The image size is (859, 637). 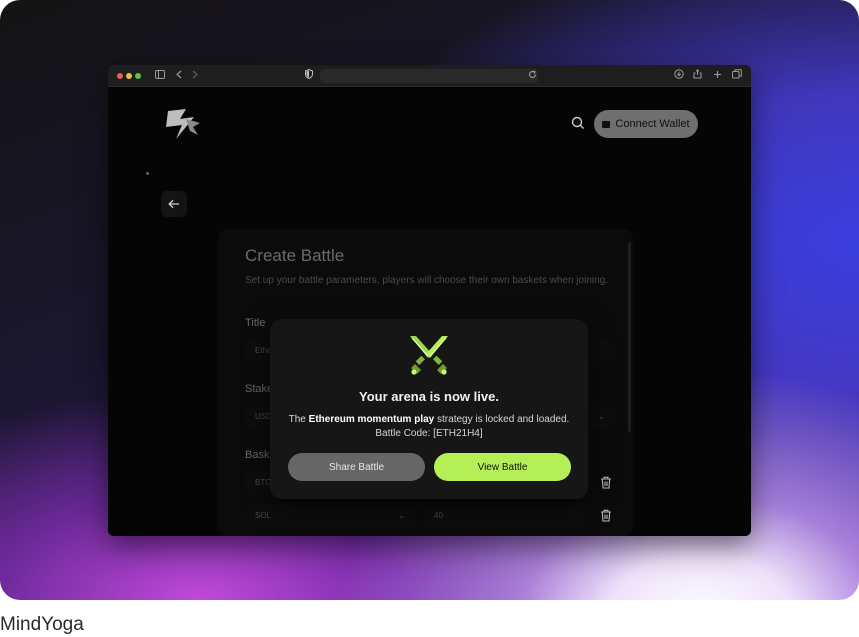 What do you see at coordinates (737, 76) in the screenshot?
I see `tabs-icon` at bounding box center [737, 76].